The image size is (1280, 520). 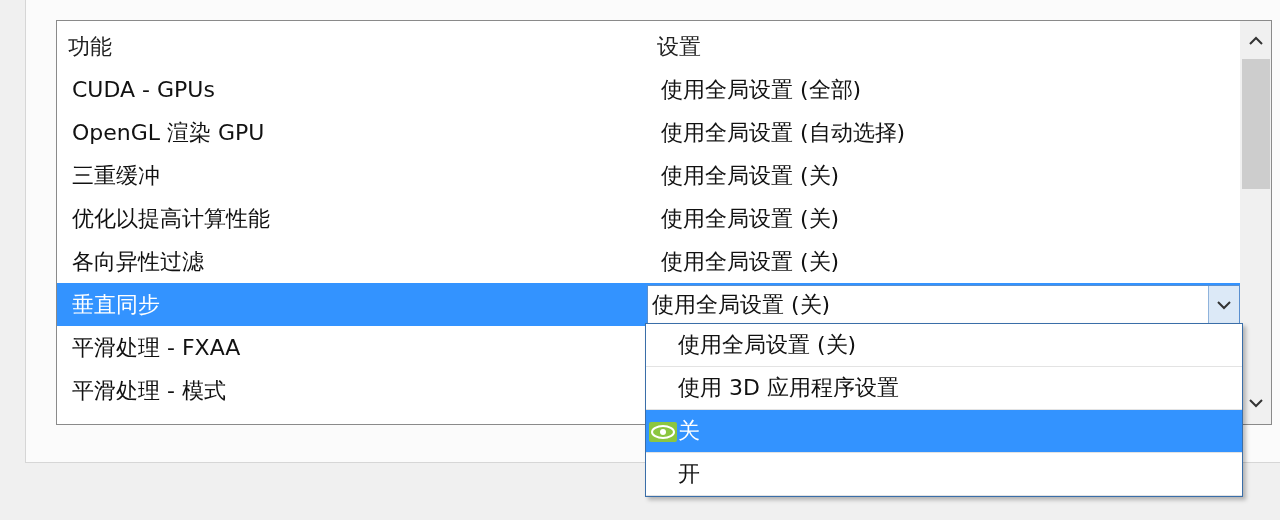 I want to click on chevron-down-icon, so click(x=1224, y=305).